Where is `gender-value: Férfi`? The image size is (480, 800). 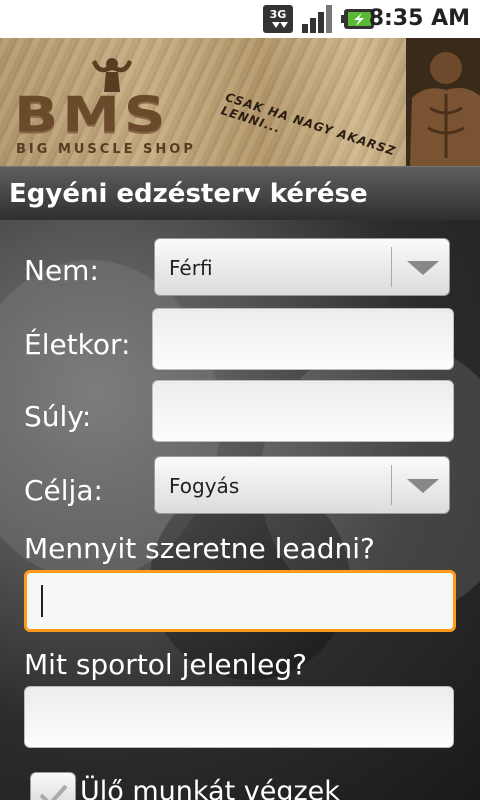
gender-value: Férfi is located at coordinates (191, 268).